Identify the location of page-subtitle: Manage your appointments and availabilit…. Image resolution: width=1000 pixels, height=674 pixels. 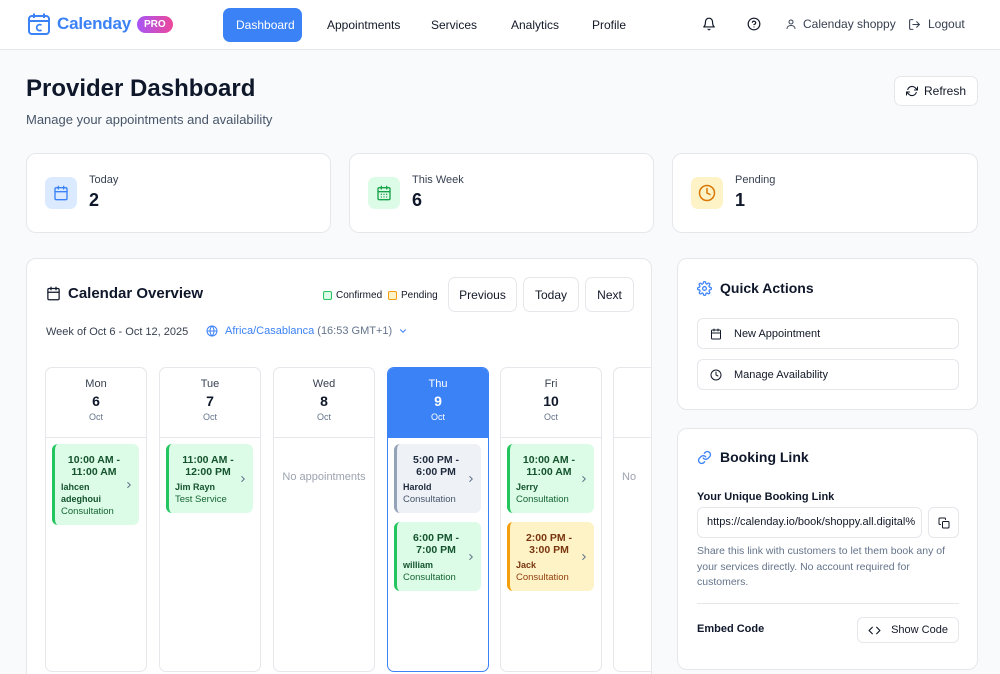
(149, 119).